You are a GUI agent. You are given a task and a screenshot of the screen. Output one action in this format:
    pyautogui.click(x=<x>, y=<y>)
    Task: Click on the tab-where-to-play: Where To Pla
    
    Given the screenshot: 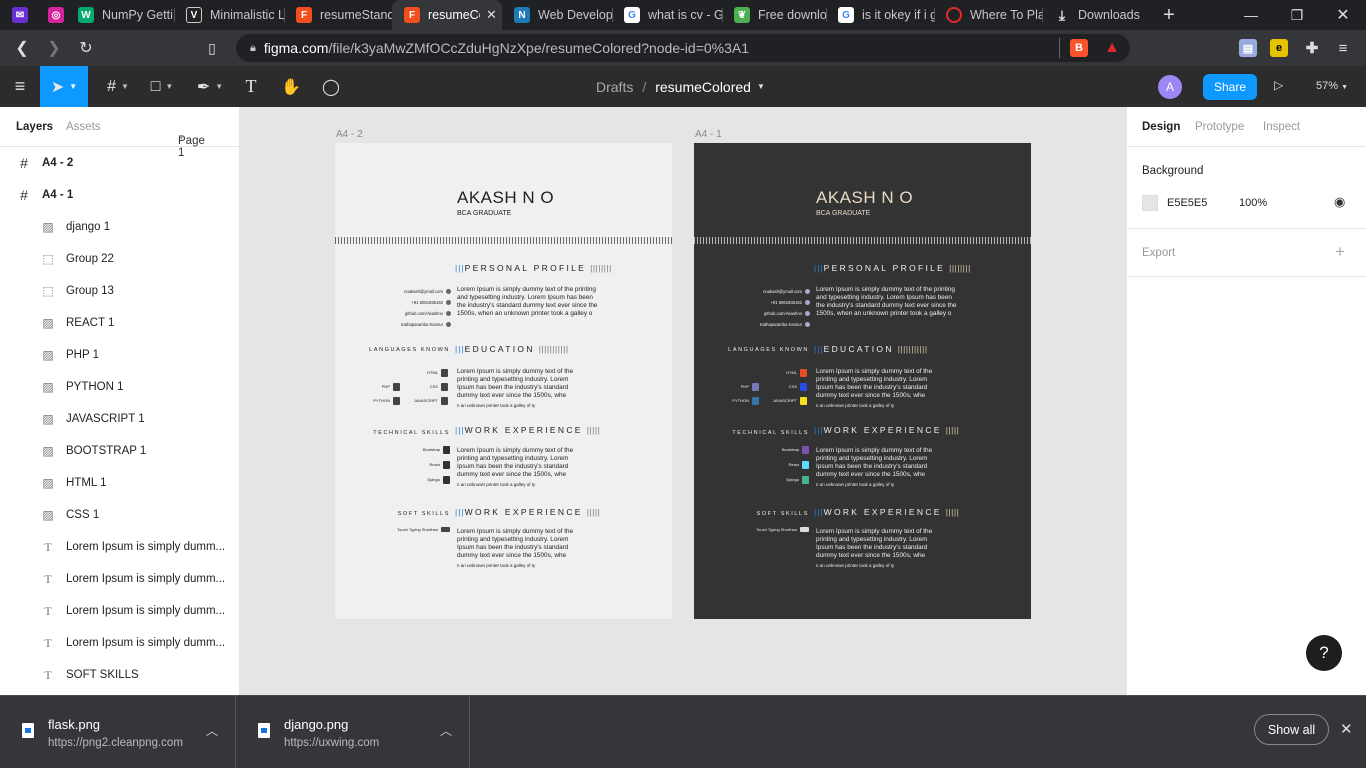 What is the action you would take?
    pyautogui.click(x=988, y=15)
    